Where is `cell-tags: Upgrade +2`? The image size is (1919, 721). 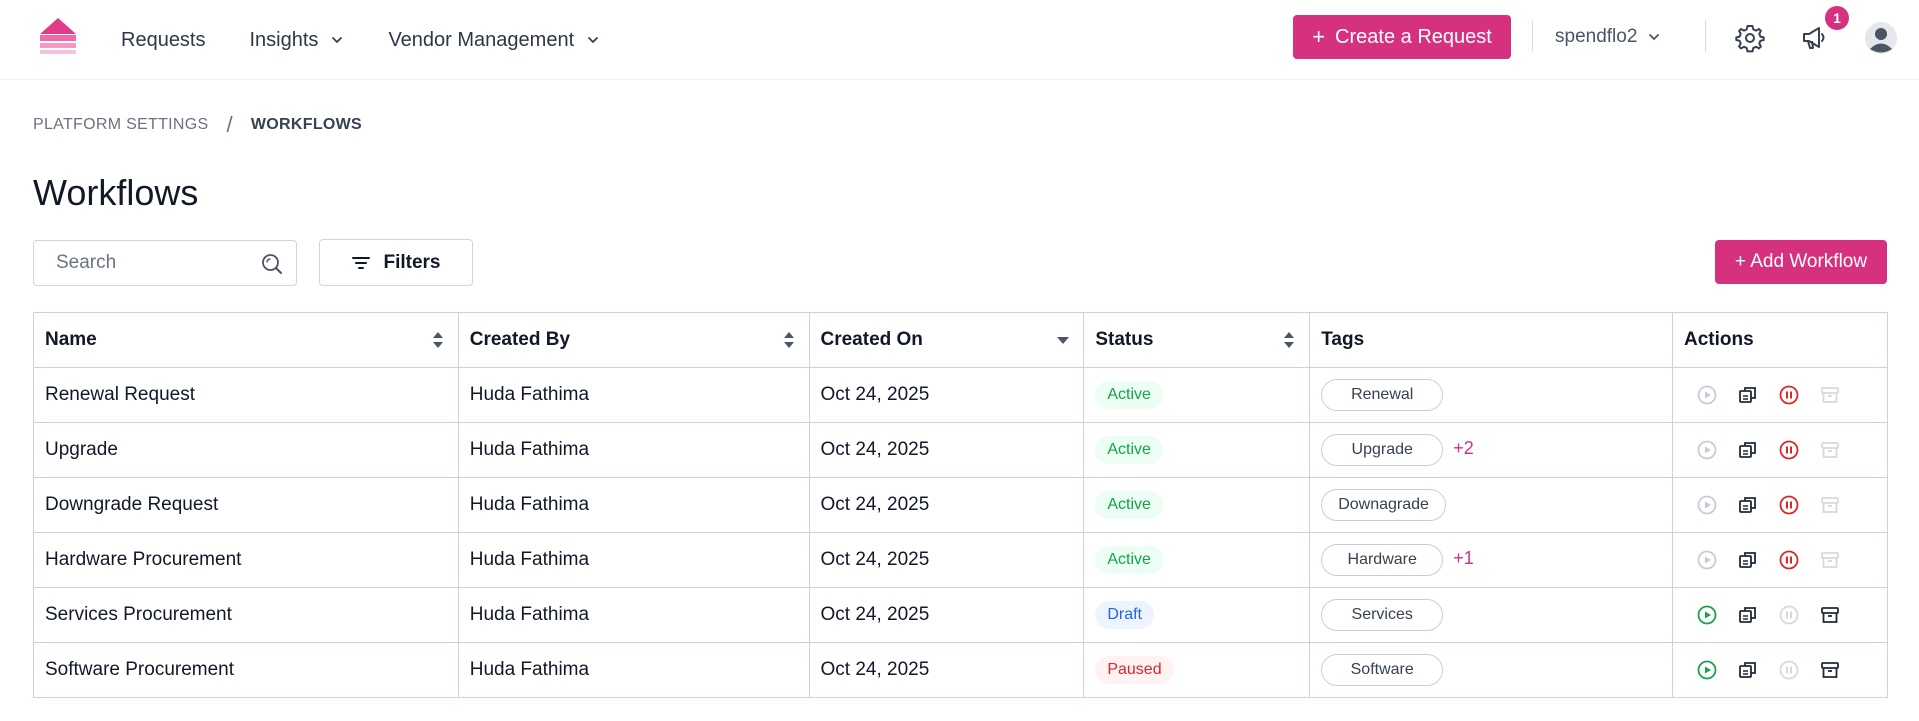
cell-tags: Upgrade +2 is located at coordinates (1491, 450).